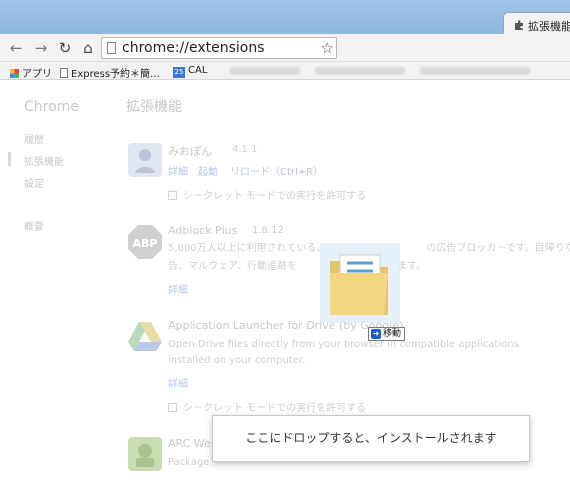  Describe the element at coordinates (190, 71) in the screenshot. I see `bookmark-cal: 25 CAL` at that location.